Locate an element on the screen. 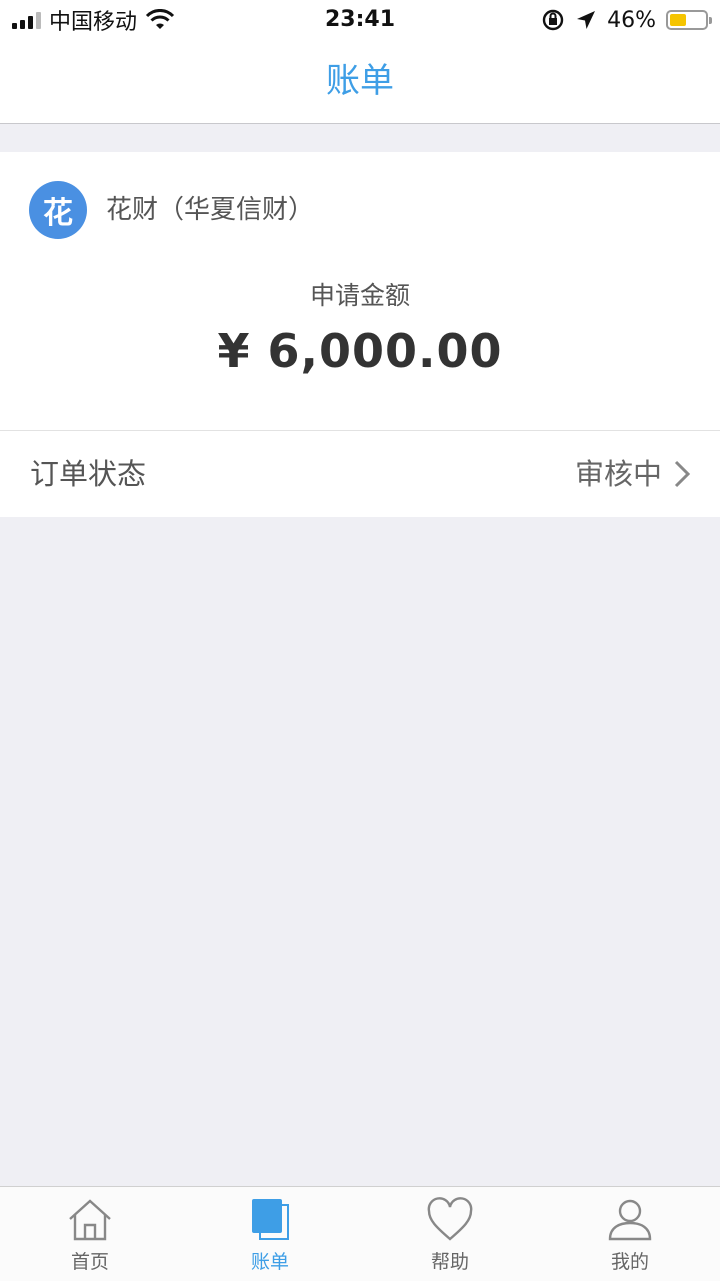 The width and height of the screenshot is (720, 1281). tab-help-label: 帮助 is located at coordinates (449, 1262).